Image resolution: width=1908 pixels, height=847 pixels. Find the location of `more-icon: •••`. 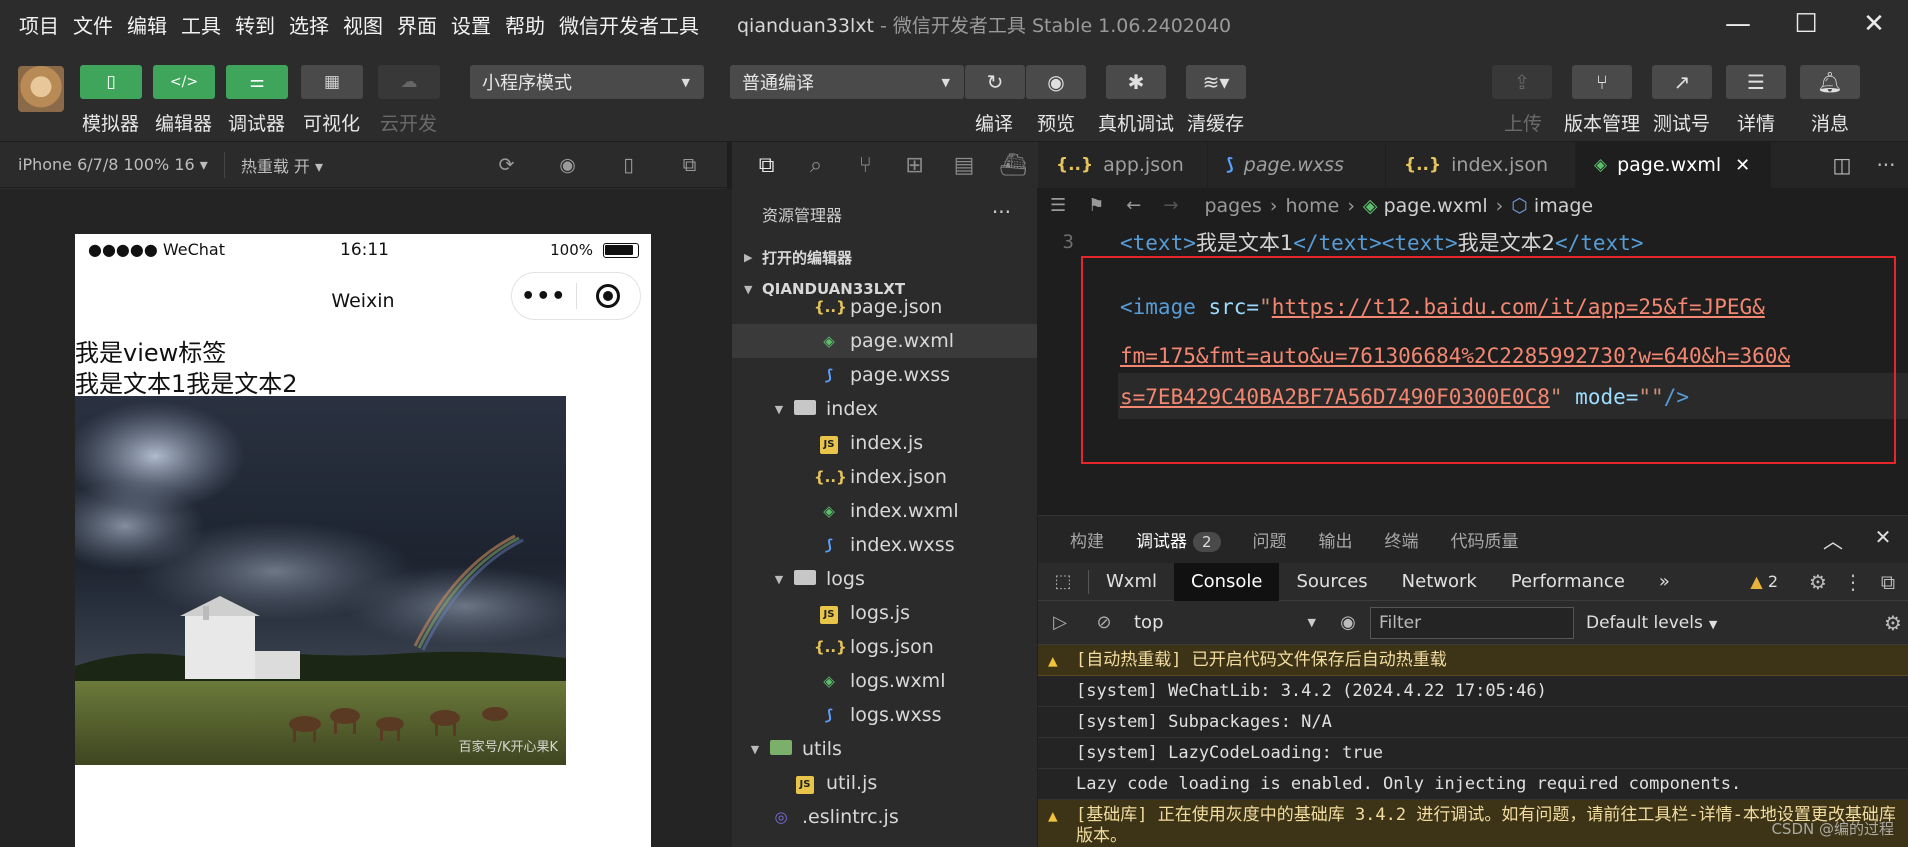

more-icon: ••• is located at coordinates (544, 296).